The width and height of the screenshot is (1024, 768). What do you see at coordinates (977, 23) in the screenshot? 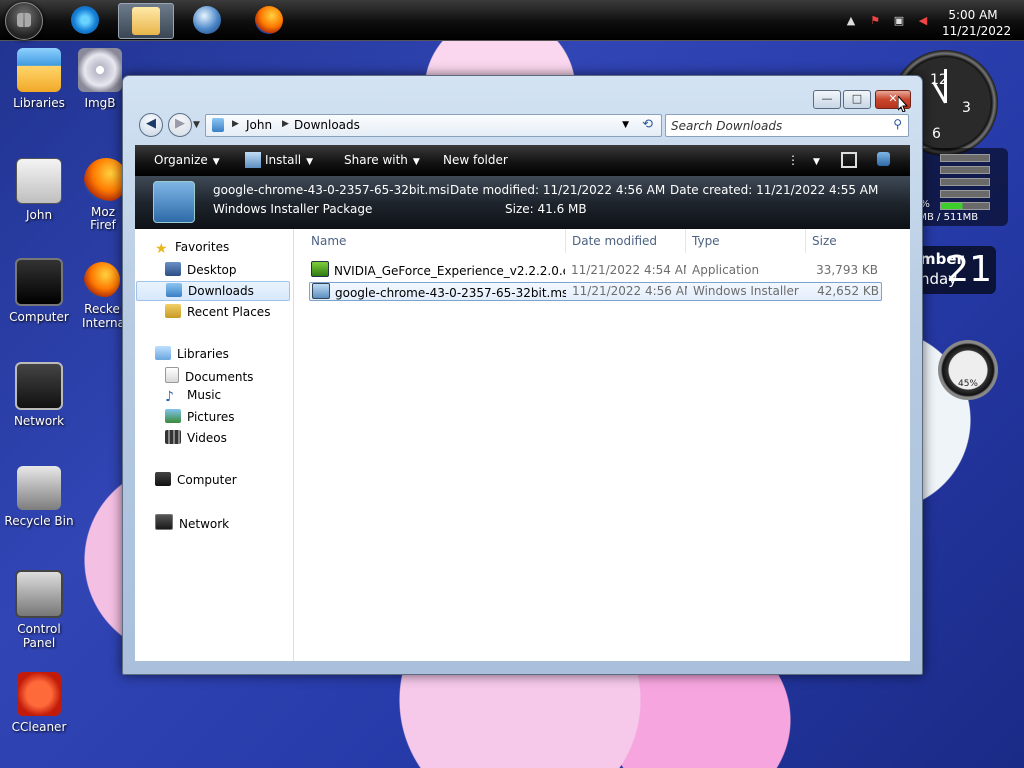
I see `taskbar-clock: 5:00 AM 11/21/2022` at bounding box center [977, 23].